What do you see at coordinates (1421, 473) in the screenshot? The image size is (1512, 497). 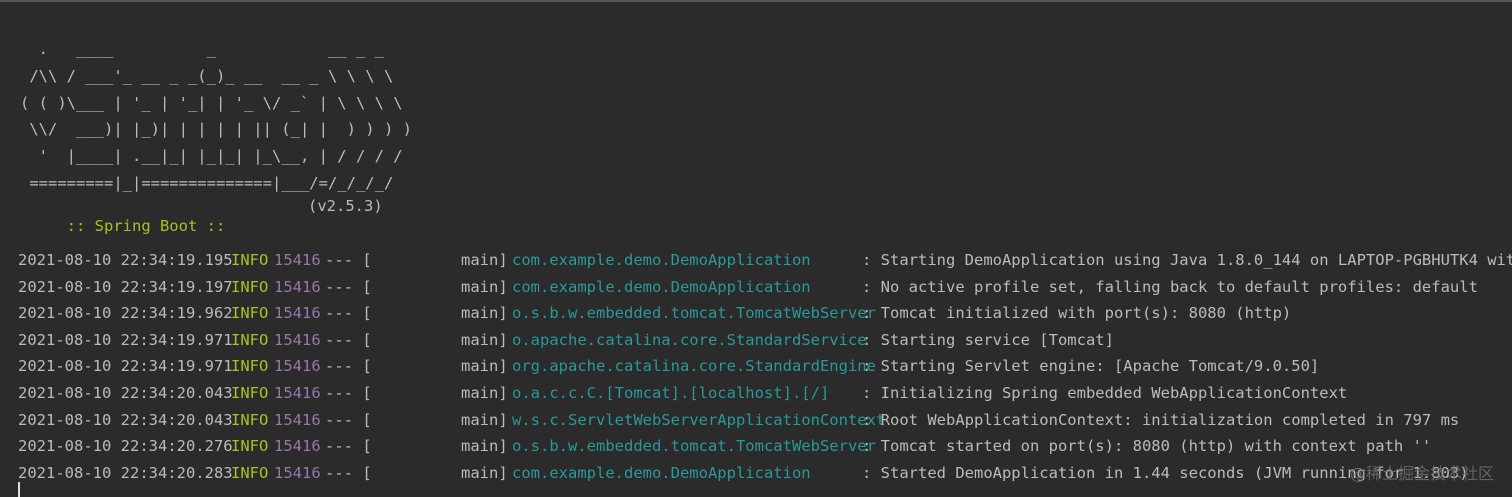 I see `watermark: @稀土掘金技术社区` at bounding box center [1421, 473].